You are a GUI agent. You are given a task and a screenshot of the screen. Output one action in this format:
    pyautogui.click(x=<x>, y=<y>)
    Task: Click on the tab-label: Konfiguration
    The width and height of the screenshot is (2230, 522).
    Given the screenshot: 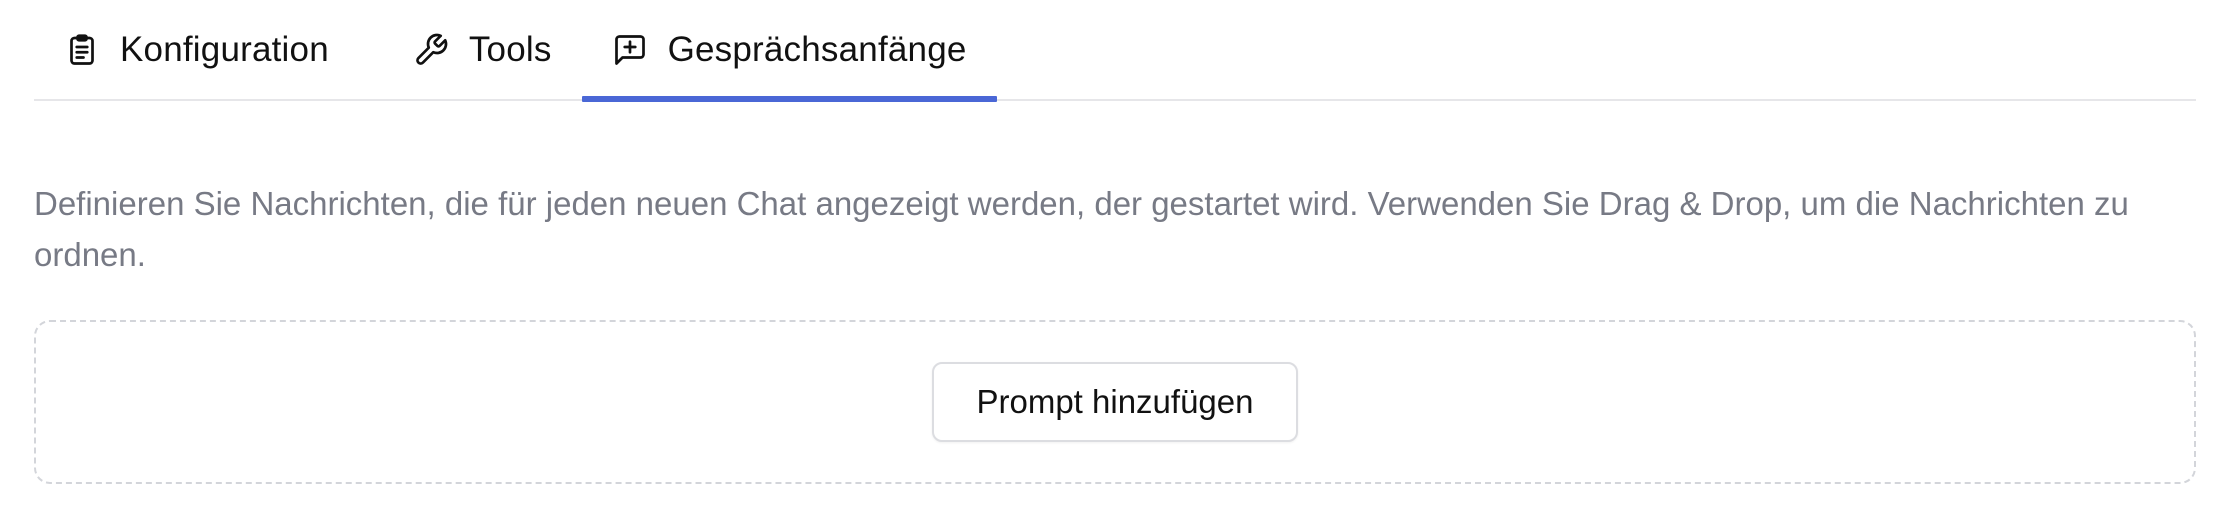 What is the action you would take?
    pyautogui.click(x=224, y=49)
    